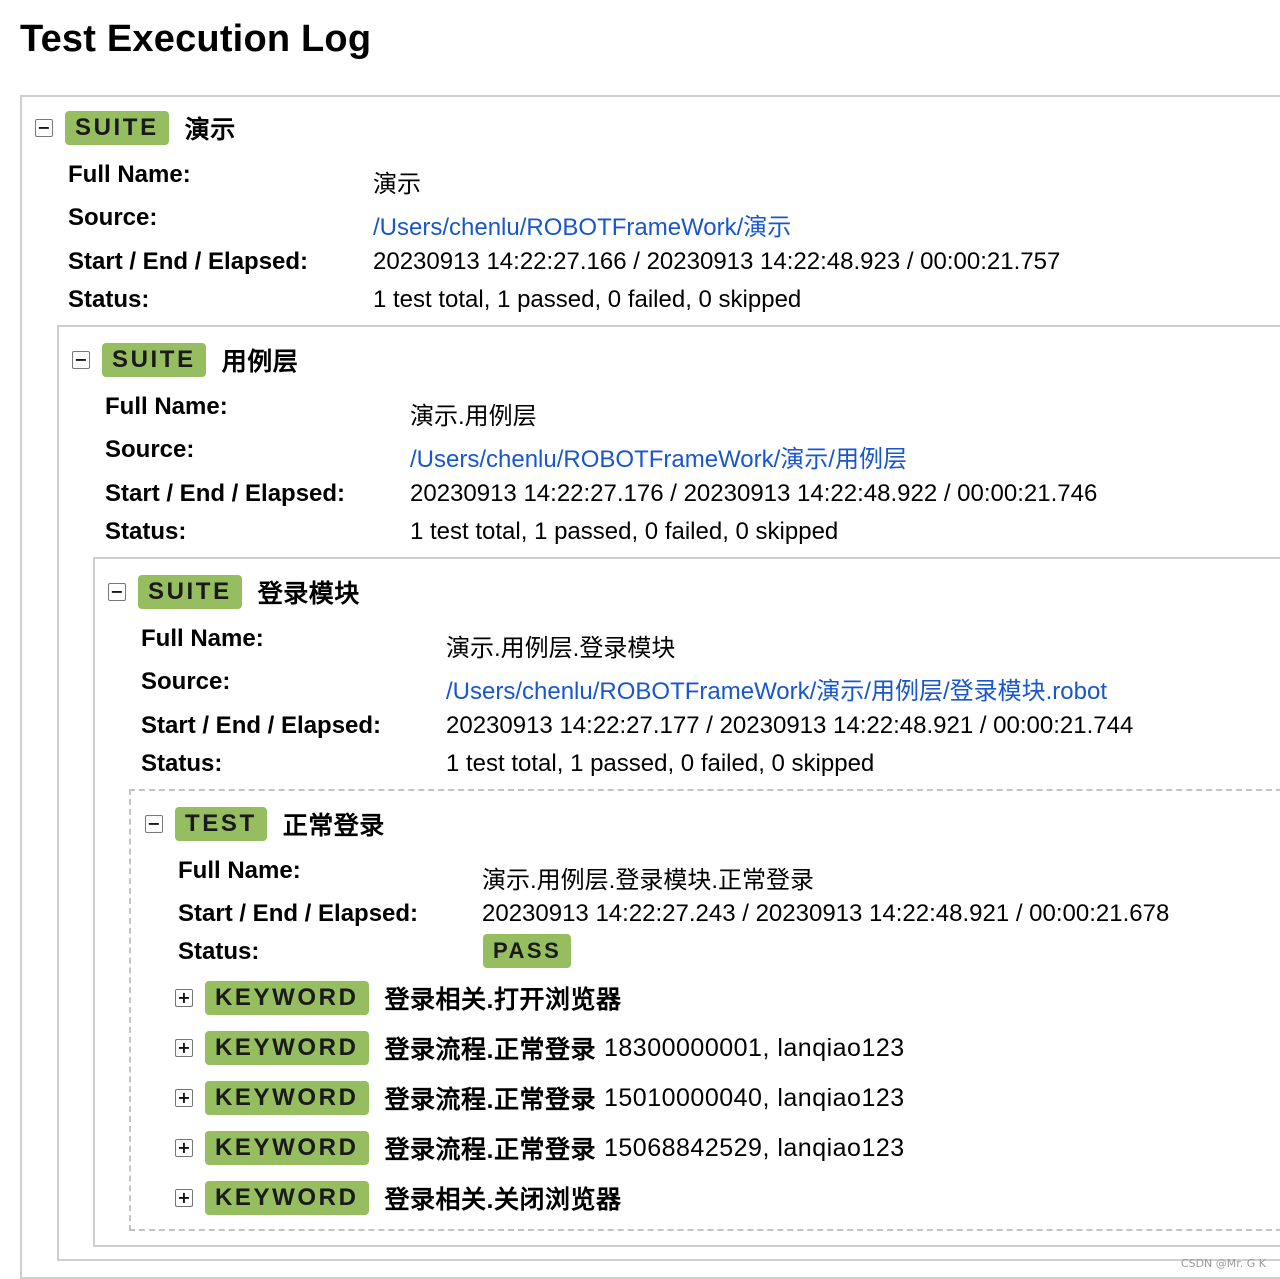 This screenshot has width=1280, height=1279. I want to click on suite-name: 登录模块, so click(308, 594).